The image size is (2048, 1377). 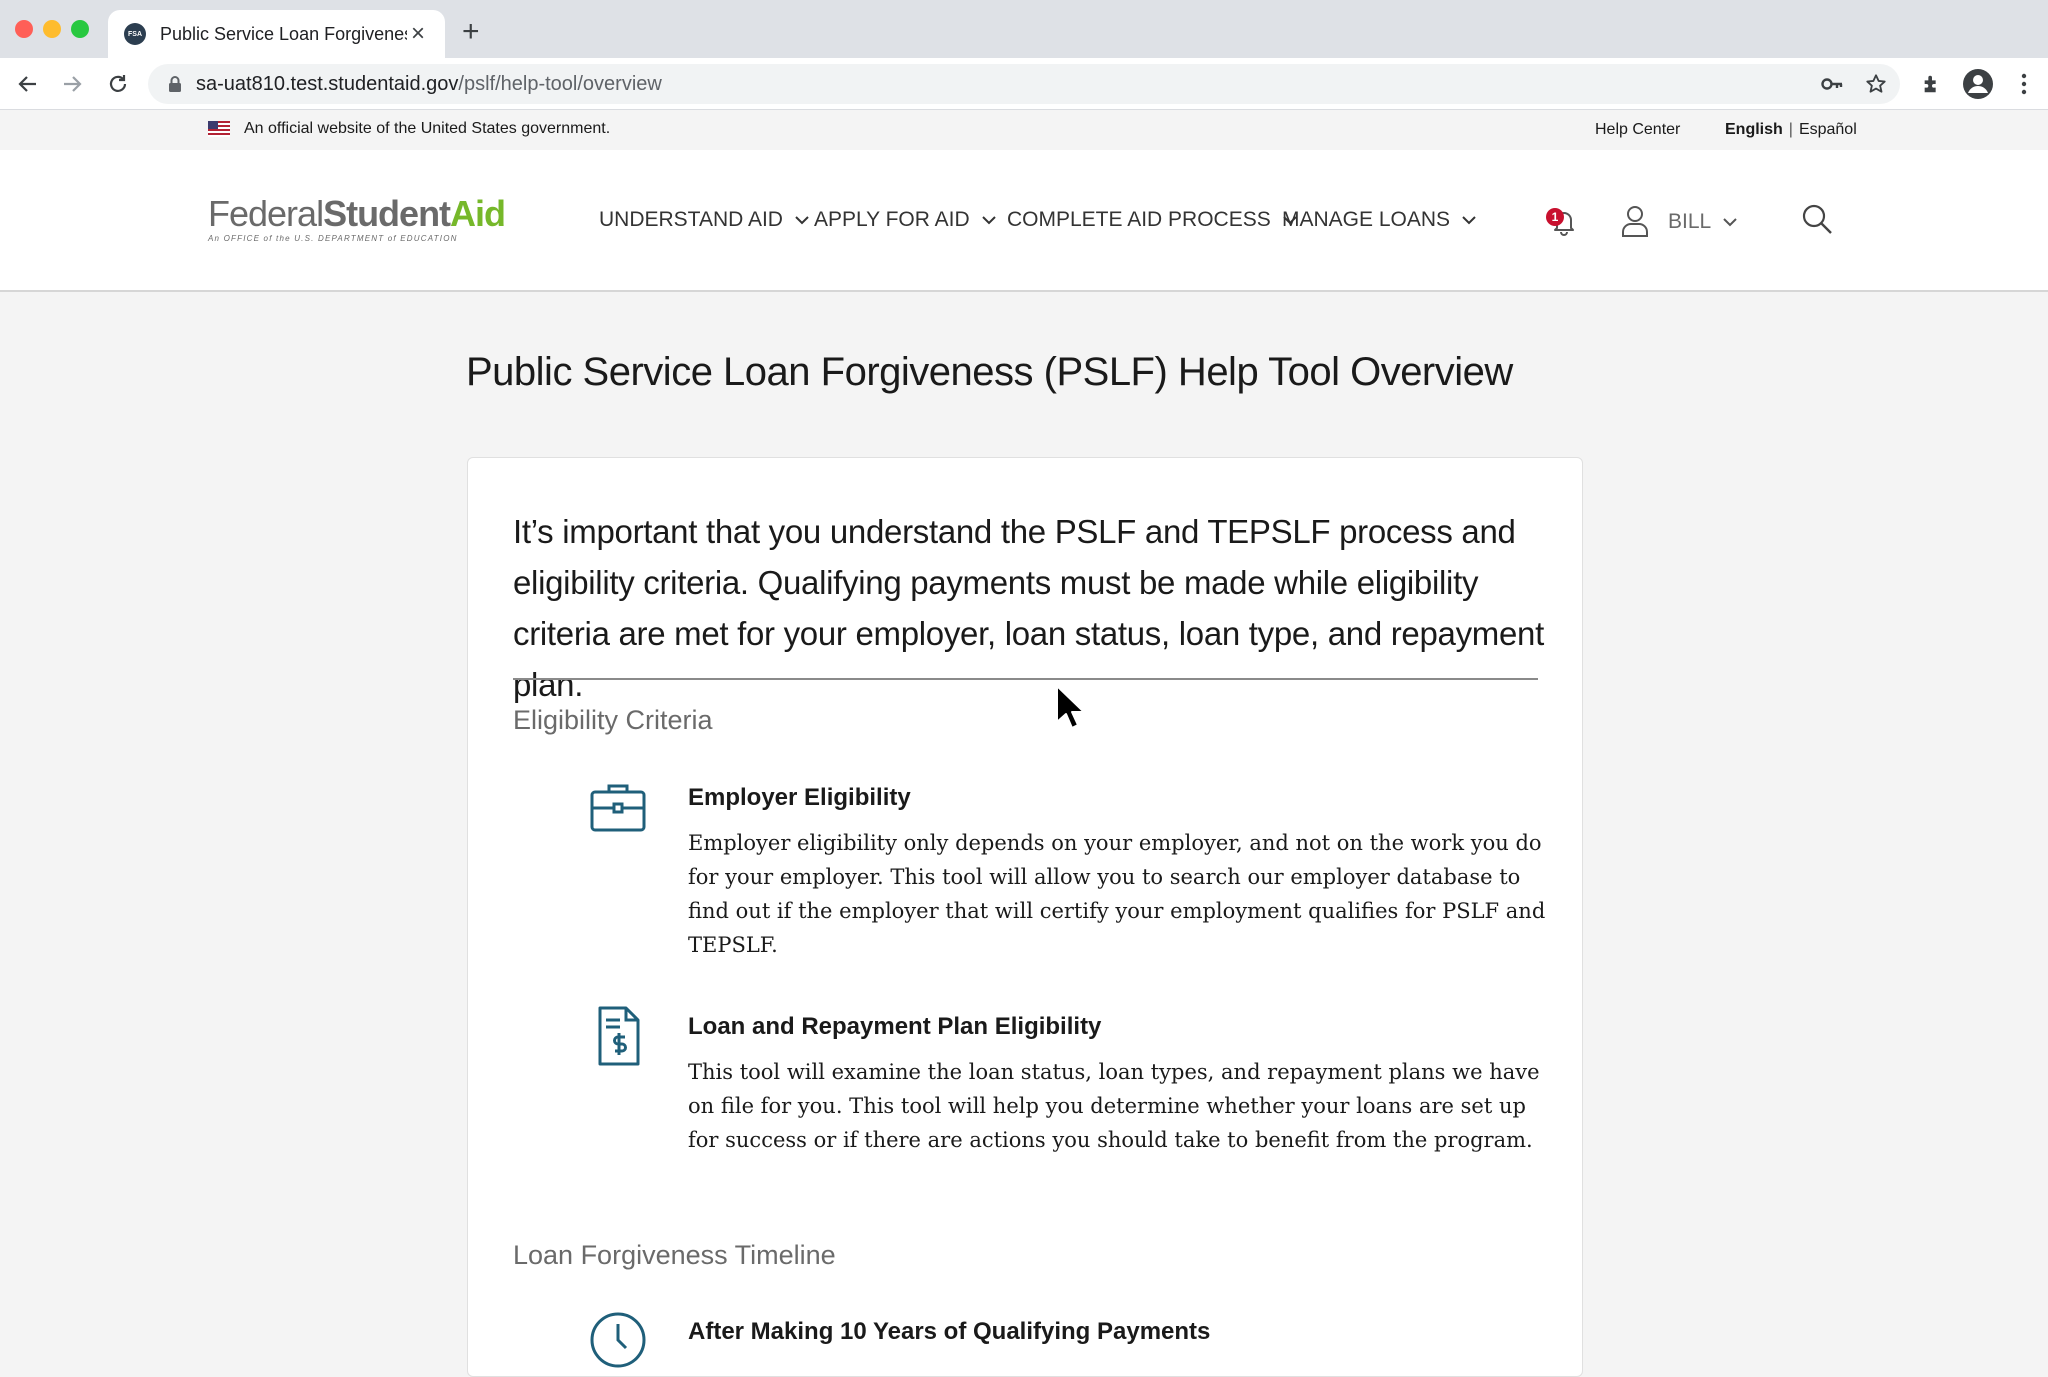 What do you see at coordinates (691, 219) in the screenshot?
I see `nav-label: UNDERSTAND AID` at bounding box center [691, 219].